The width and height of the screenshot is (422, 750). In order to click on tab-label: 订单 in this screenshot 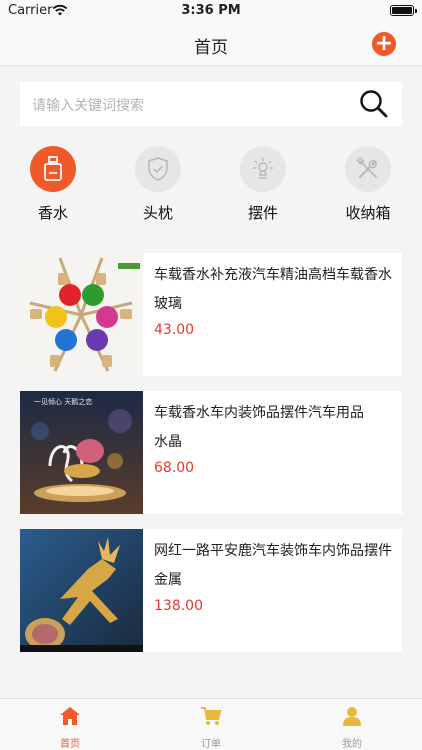, I will do `click(211, 744)`.